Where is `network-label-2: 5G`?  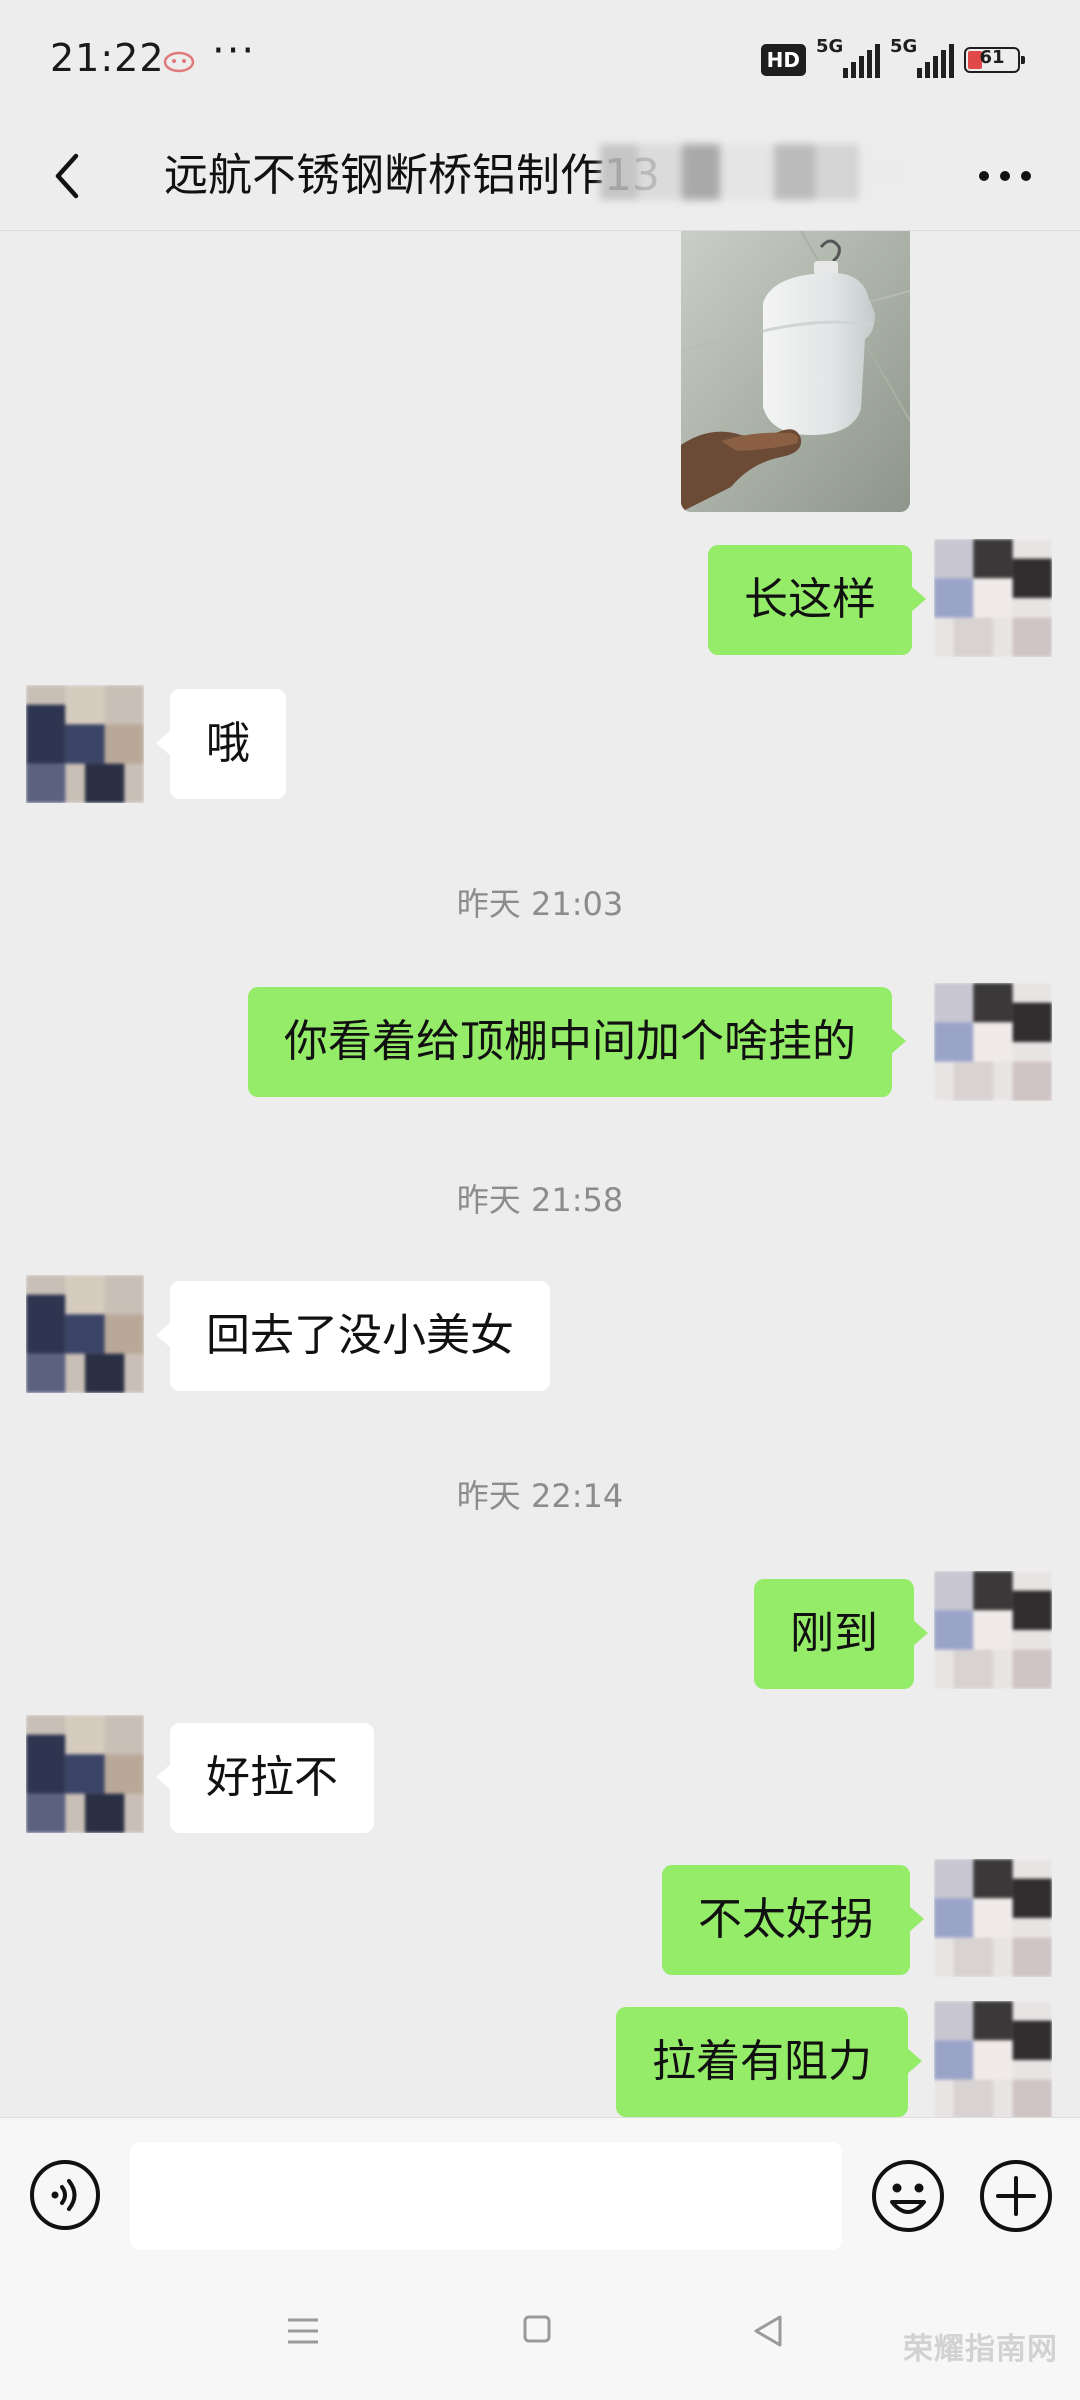
network-label-2: 5G is located at coordinates (904, 46).